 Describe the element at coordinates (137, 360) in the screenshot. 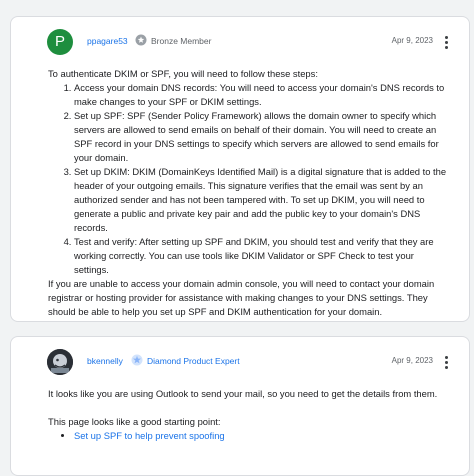

I see `diamond-product-expert-icon` at that location.